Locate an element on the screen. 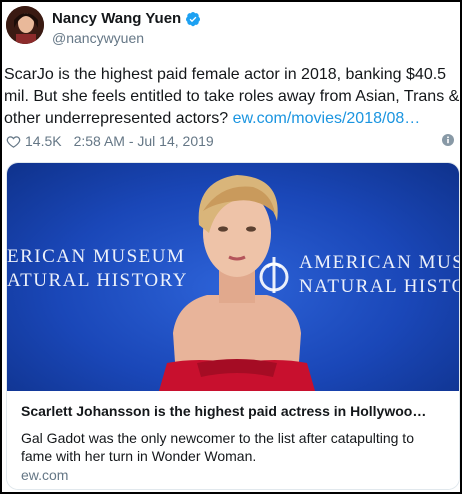 This screenshot has height=494, width=462. display-name: Nancy Wang Yuen is located at coordinates (116, 18).